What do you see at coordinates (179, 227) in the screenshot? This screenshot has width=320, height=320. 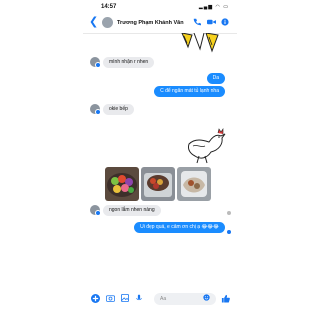 I see `message-outgoing: Ui đẹp quá, e cảm ơn chị ạ 😂😂😂` at bounding box center [179, 227].